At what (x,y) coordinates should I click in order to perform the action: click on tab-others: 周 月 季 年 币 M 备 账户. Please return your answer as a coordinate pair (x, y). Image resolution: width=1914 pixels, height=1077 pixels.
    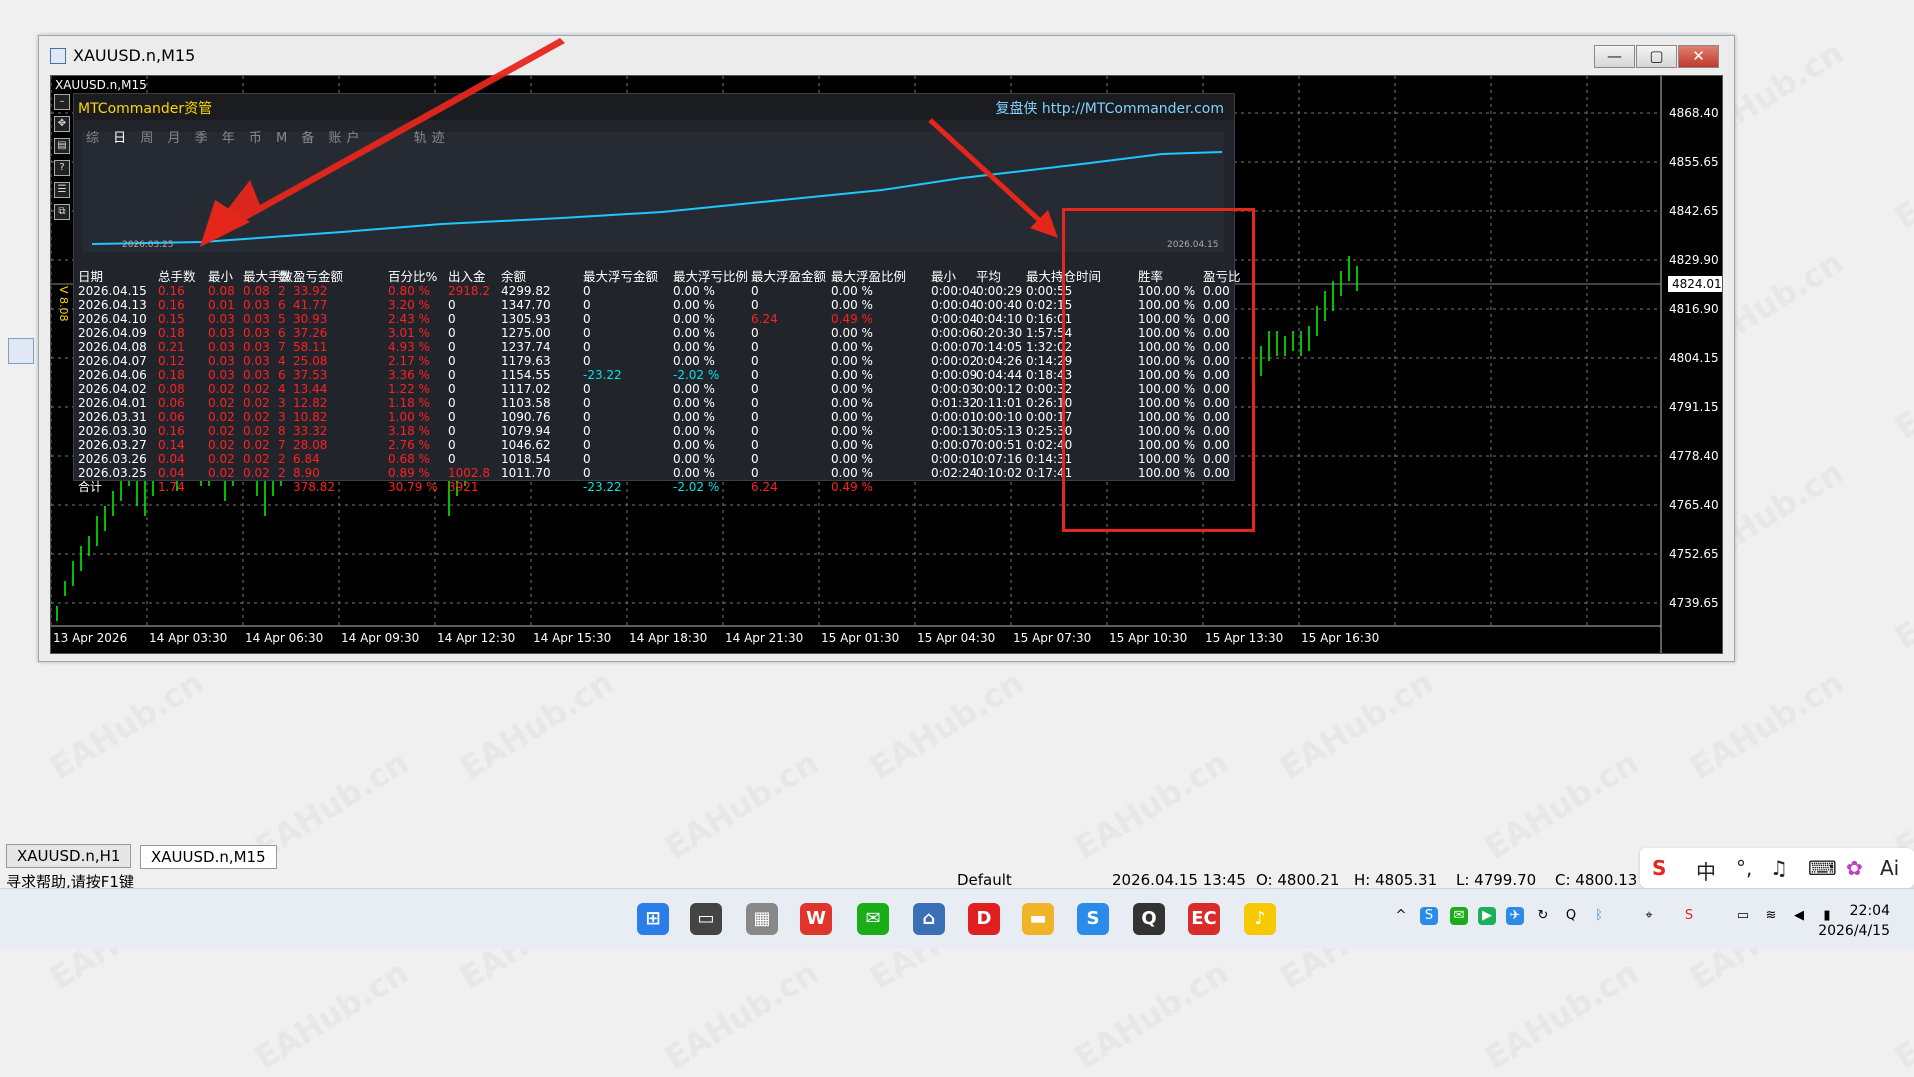
    Looking at the image, I should click on (252, 138).